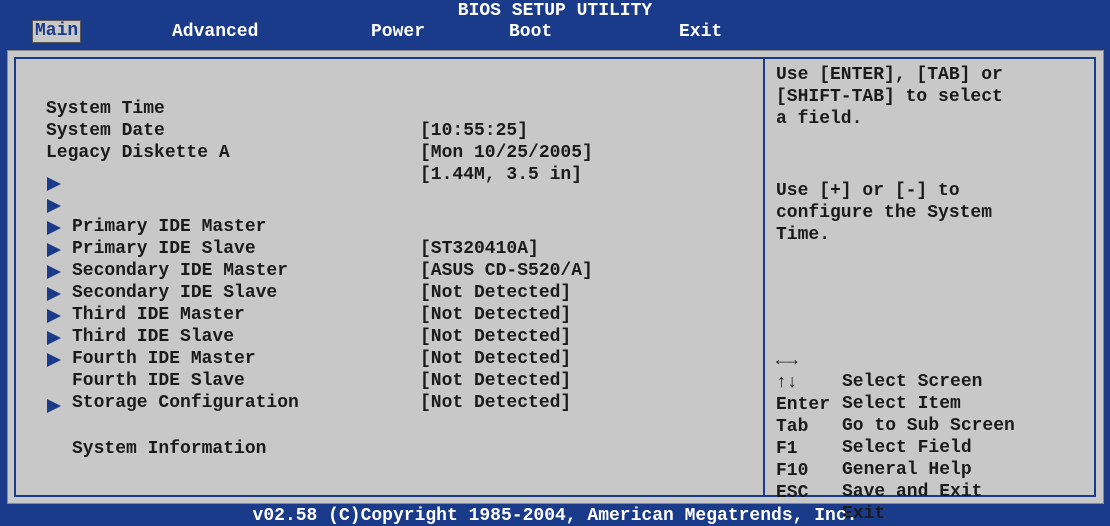 The width and height of the screenshot is (1110, 526). I want to click on key-legend-row: F1 General Help, so click(874, 449).